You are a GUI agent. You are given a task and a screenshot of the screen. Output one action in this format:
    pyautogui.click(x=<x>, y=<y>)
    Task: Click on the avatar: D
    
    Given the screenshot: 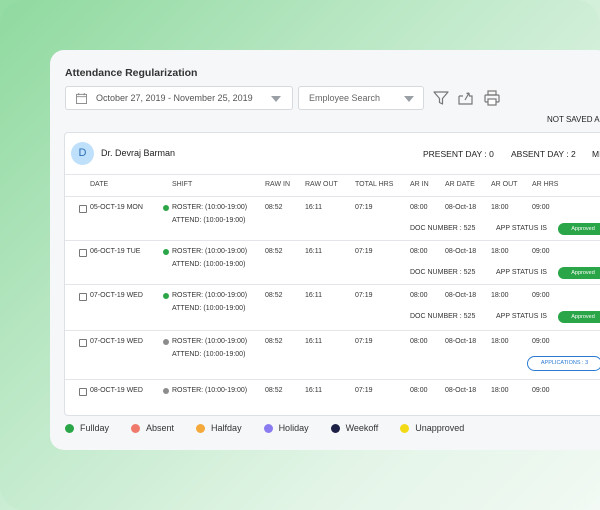 What is the action you would take?
    pyautogui.click(x=82, y=153)
    